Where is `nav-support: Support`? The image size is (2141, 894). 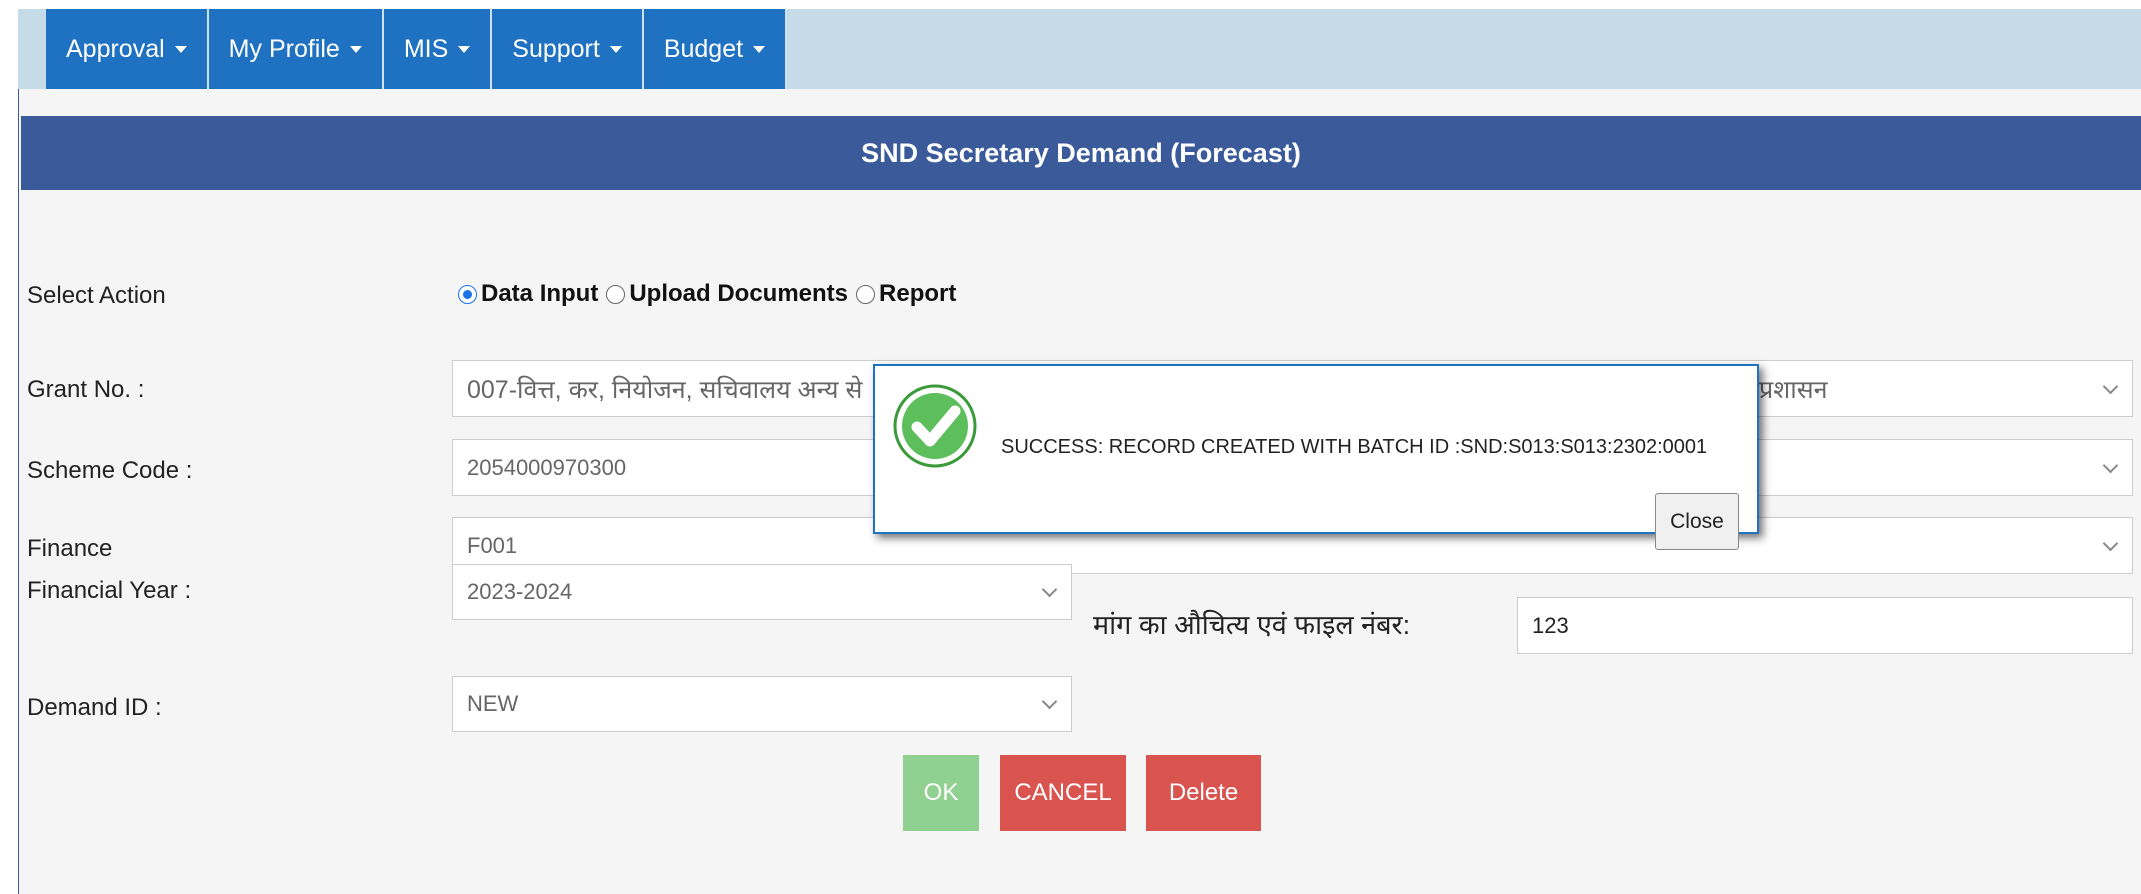
nav-support: Support is located at coordinates (568, 49).